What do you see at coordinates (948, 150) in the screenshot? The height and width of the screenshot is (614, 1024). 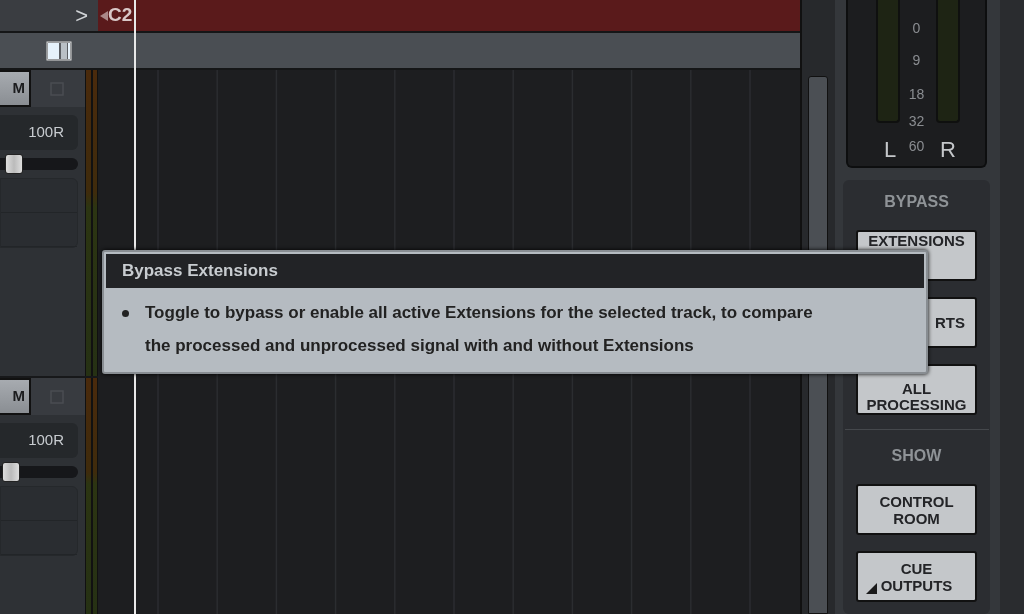 I see `channel-label: R` at bounding box center [948, 150].